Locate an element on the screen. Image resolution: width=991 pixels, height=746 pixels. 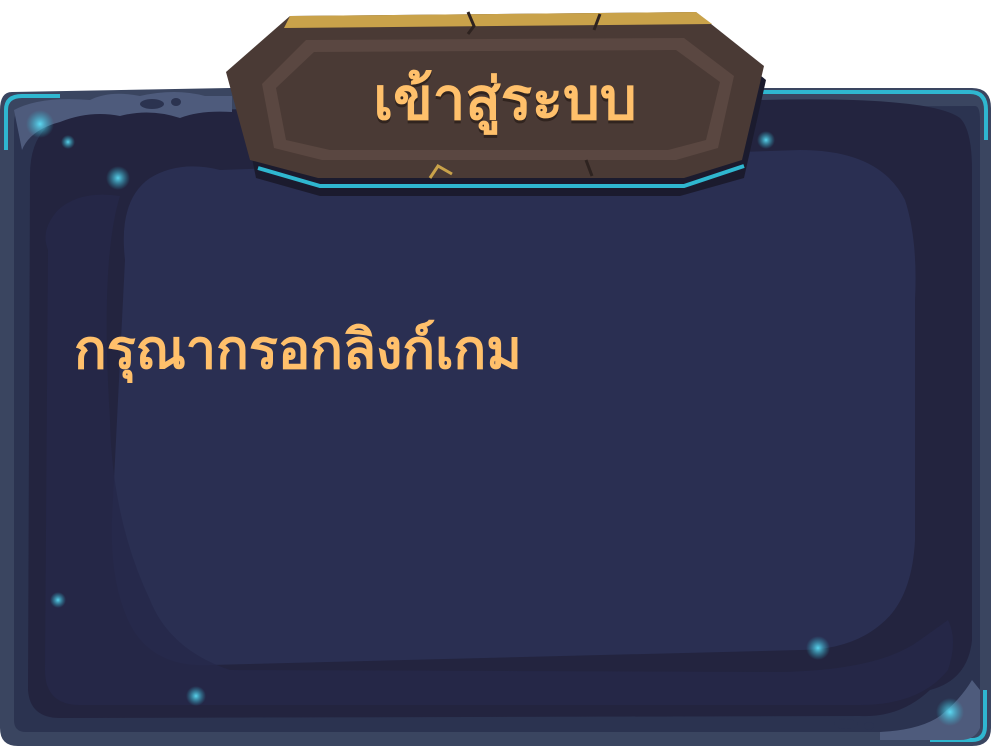
dialog-title: เข้าสู่ระบบ is located at coordinates (505, 99).